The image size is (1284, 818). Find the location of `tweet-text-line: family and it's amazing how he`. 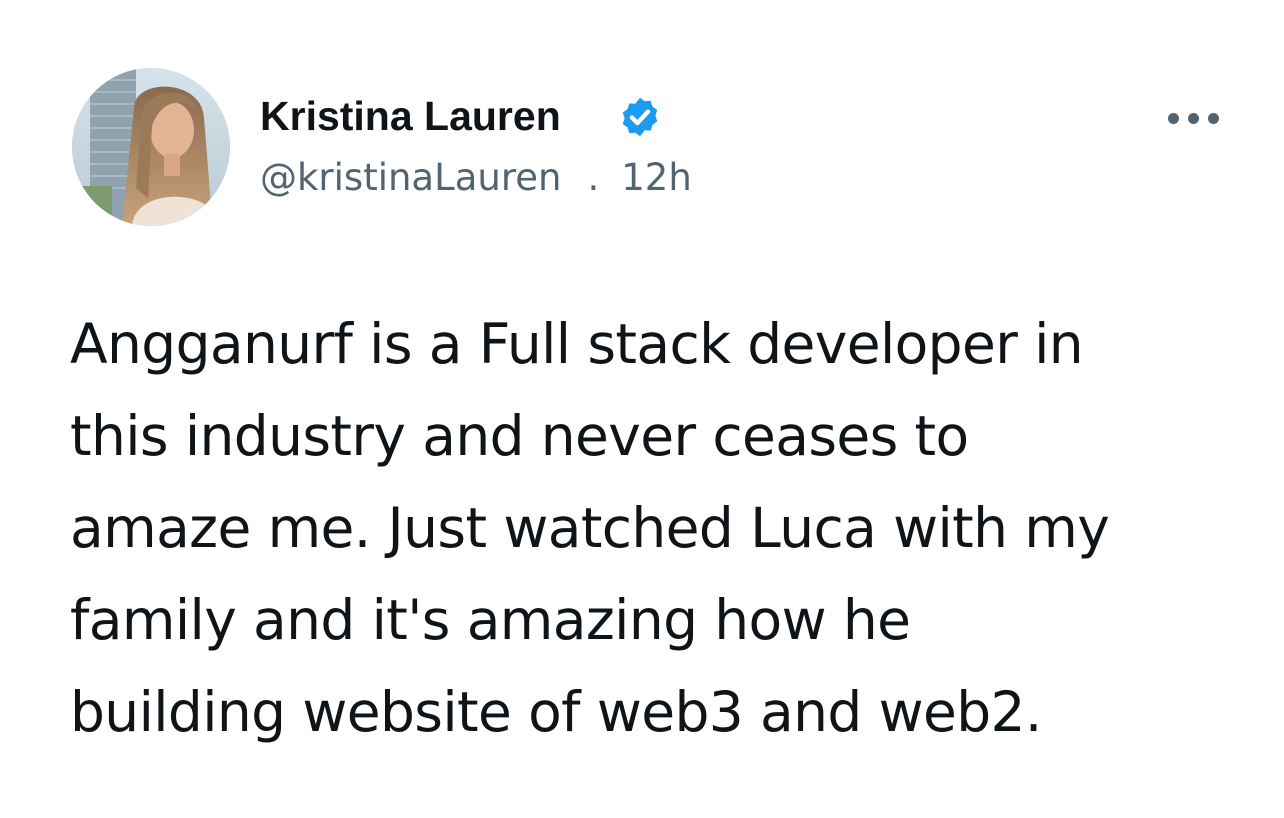

tweet-text-line: family and it's amazing how he is located at coordinates (490, 620).